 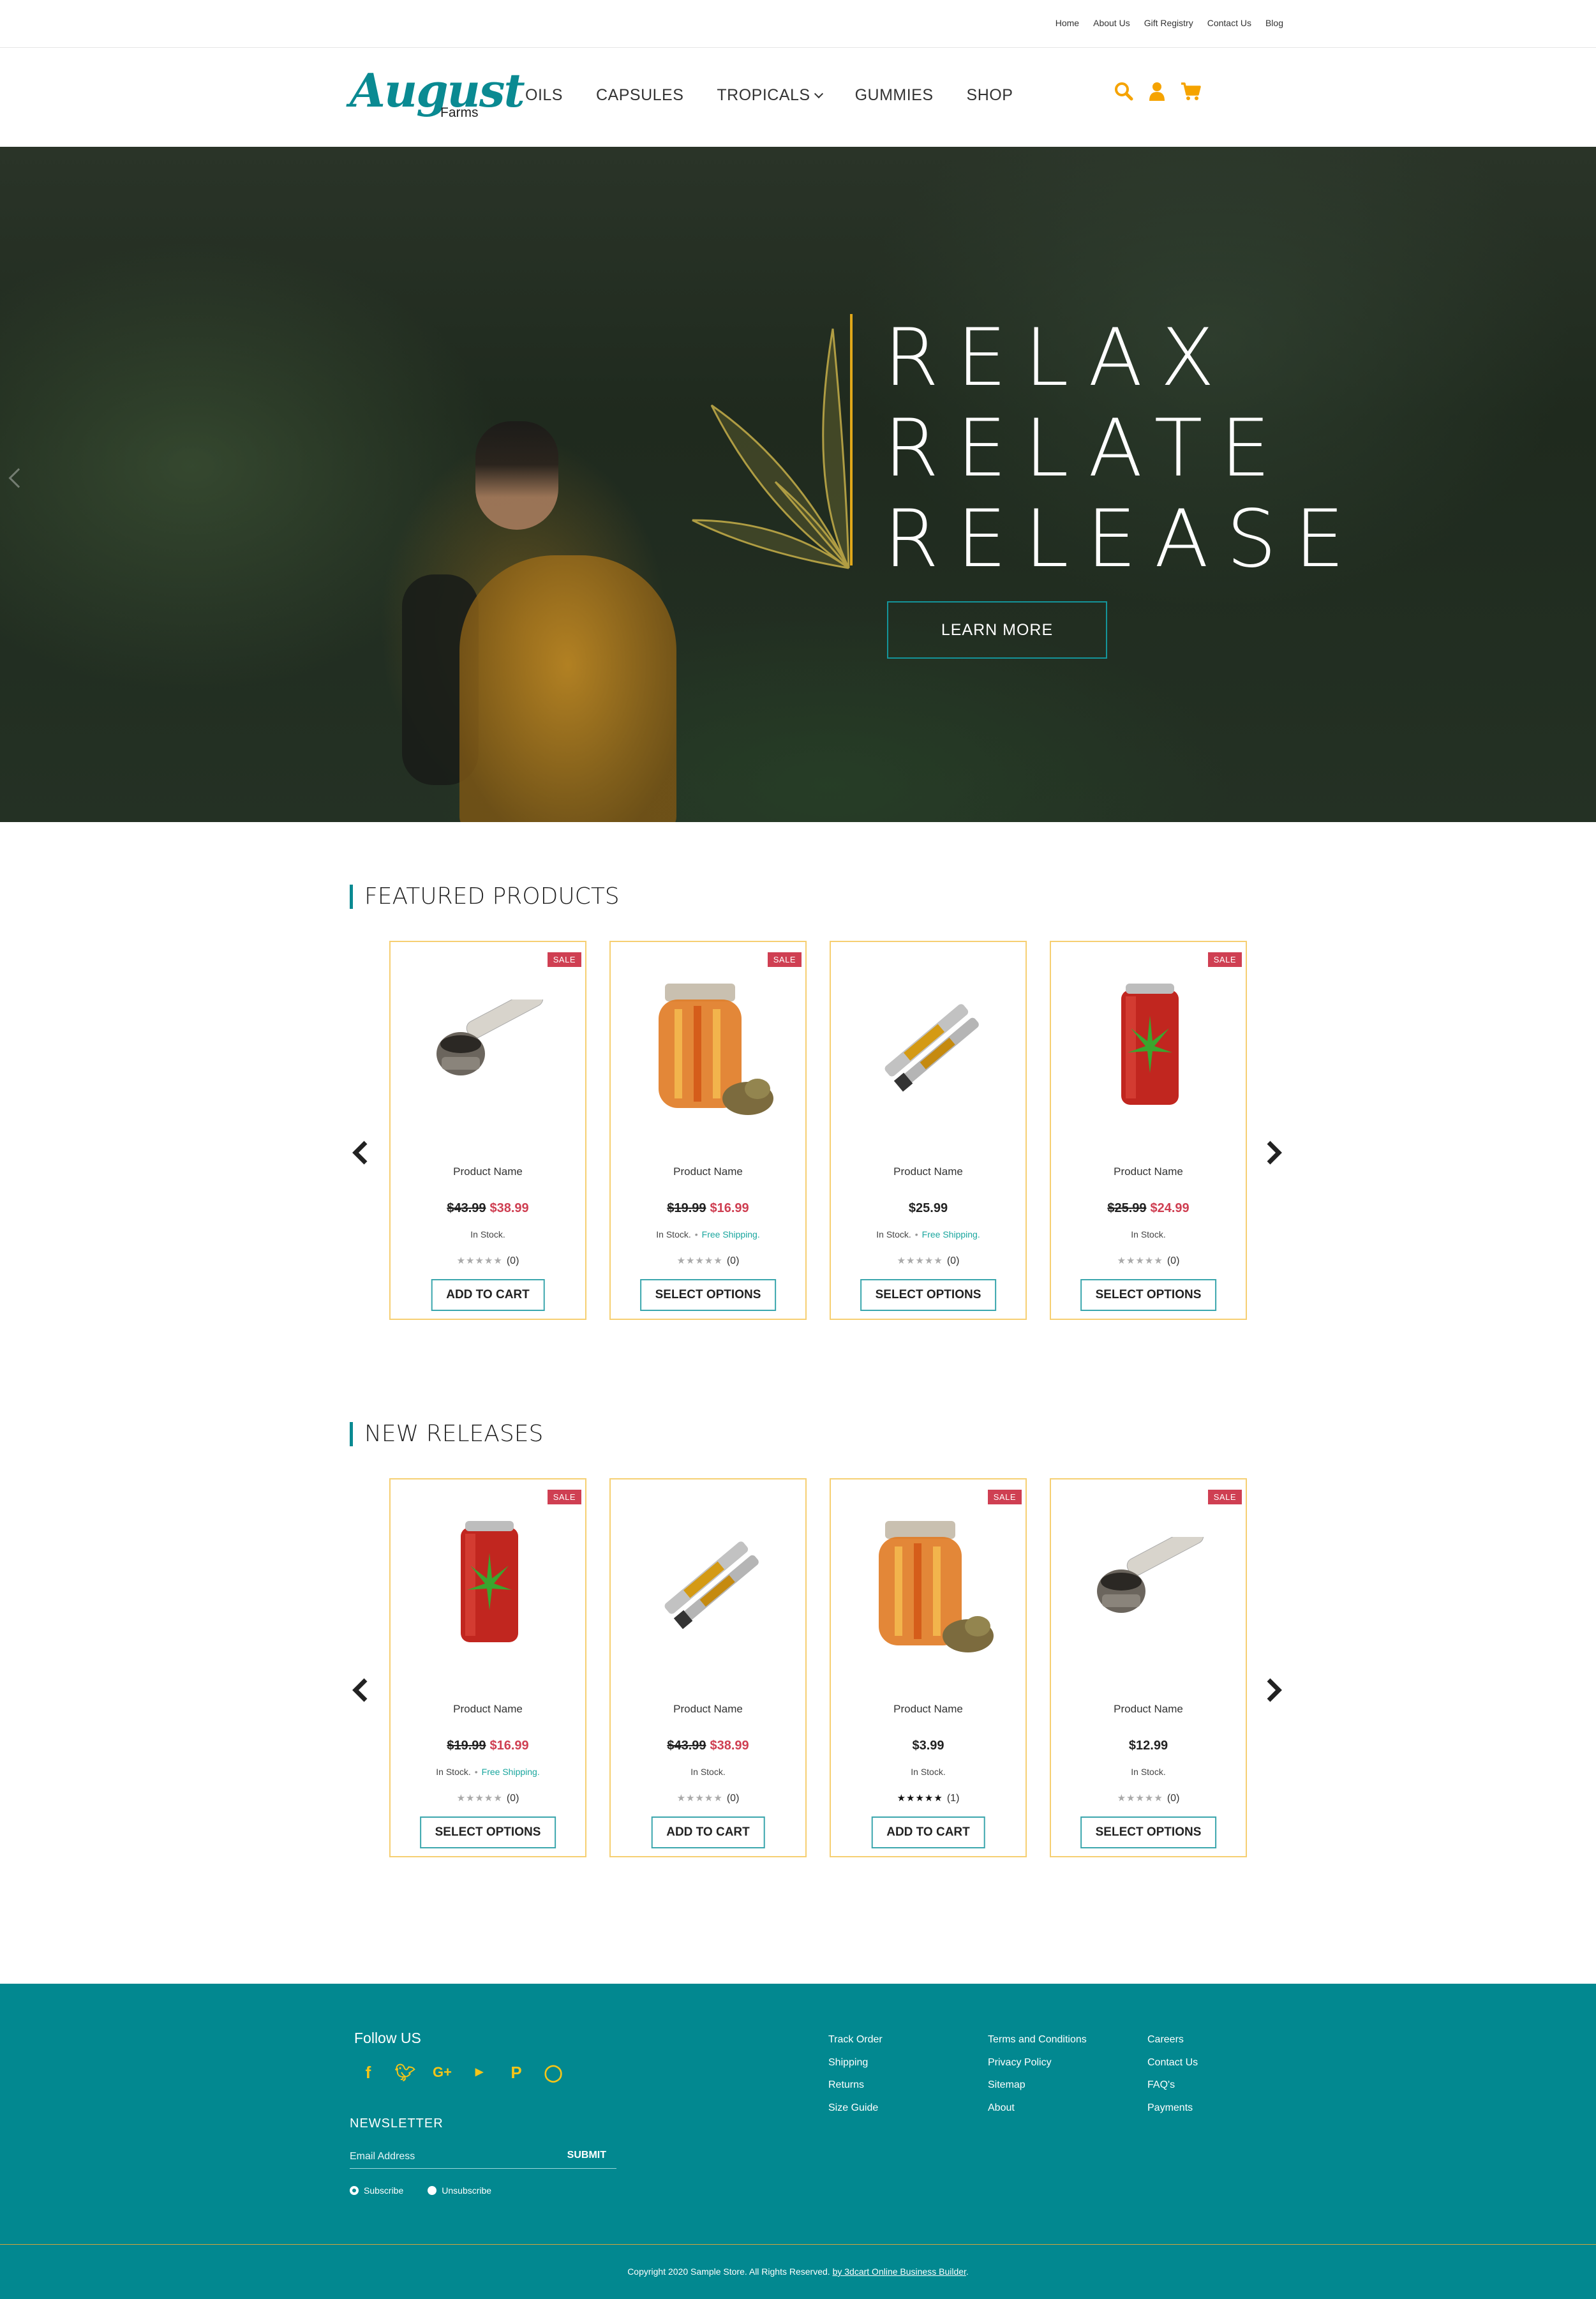 I want to click on top-link-home: Home, so click(x=1067, y=23).